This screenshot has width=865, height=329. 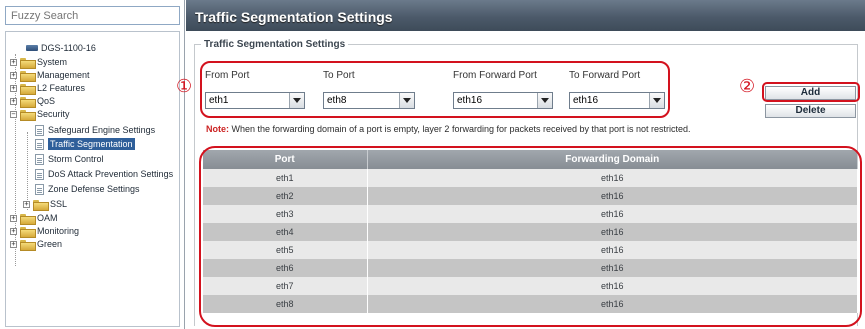 I want to click on delete-button: Delete, so click(x=810, y=111).